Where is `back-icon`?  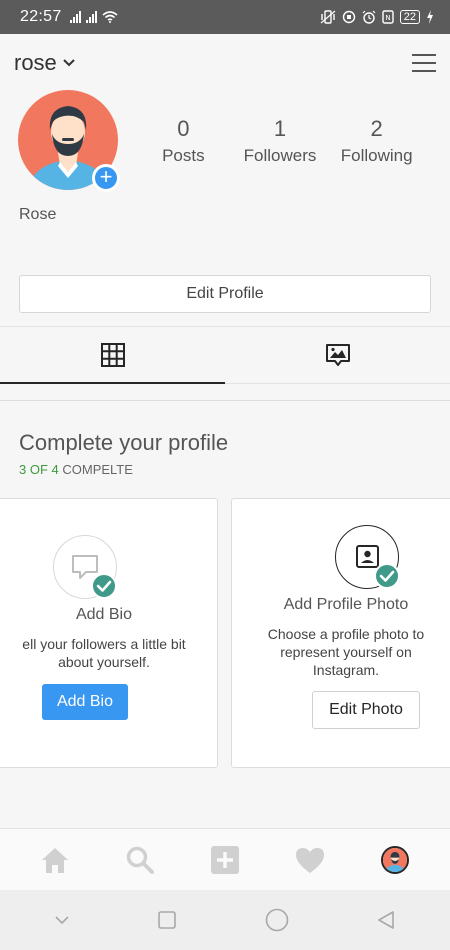 back-icon is located at coordinates (386, 920).